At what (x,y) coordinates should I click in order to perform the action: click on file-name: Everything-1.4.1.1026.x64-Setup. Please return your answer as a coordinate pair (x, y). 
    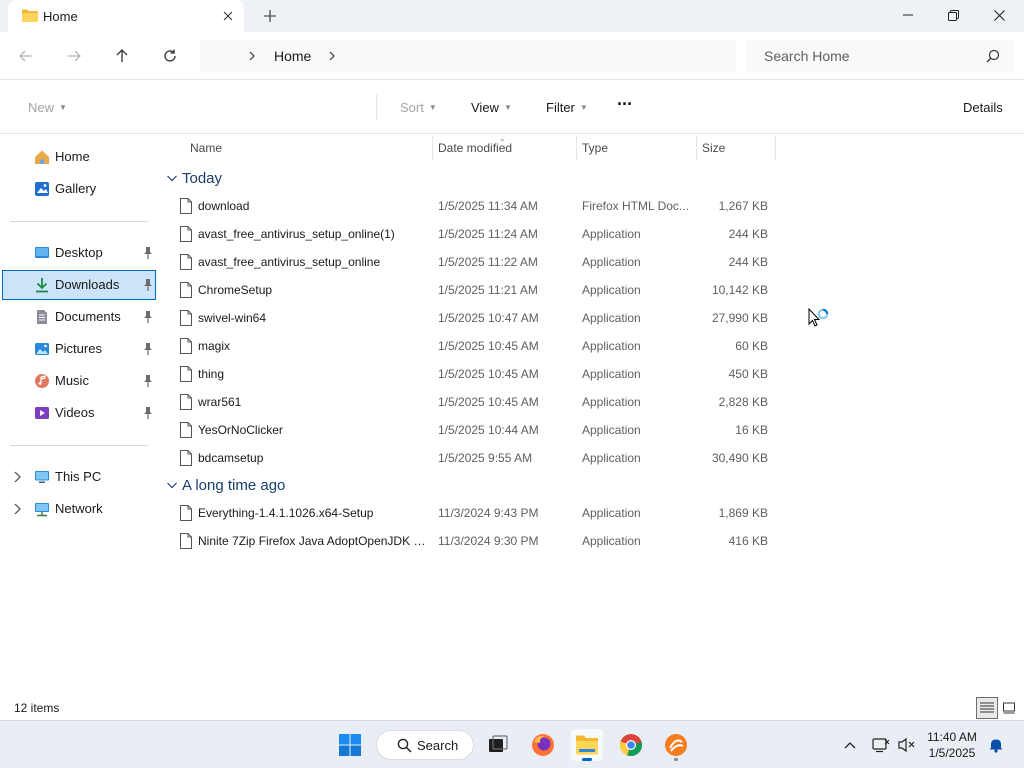
    Looking at the image, I should click on (286, 513).